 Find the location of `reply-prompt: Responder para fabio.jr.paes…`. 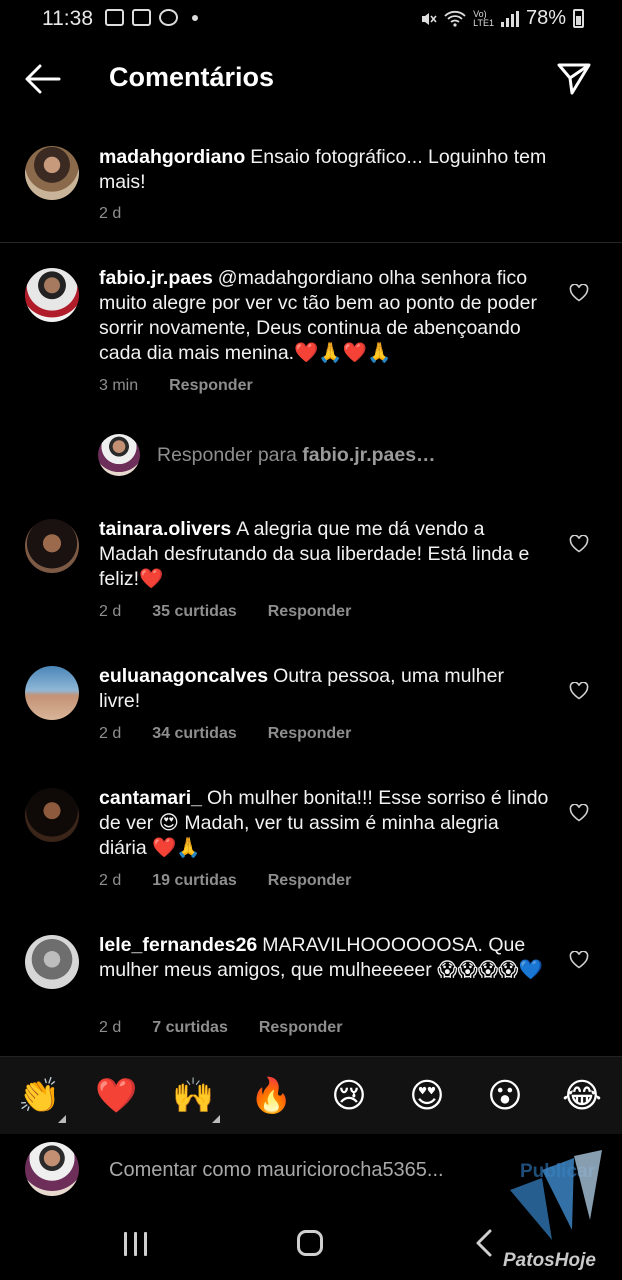

reply-prompt: Responder para fabio.jr.paes… is located at coordinates (311, 456).